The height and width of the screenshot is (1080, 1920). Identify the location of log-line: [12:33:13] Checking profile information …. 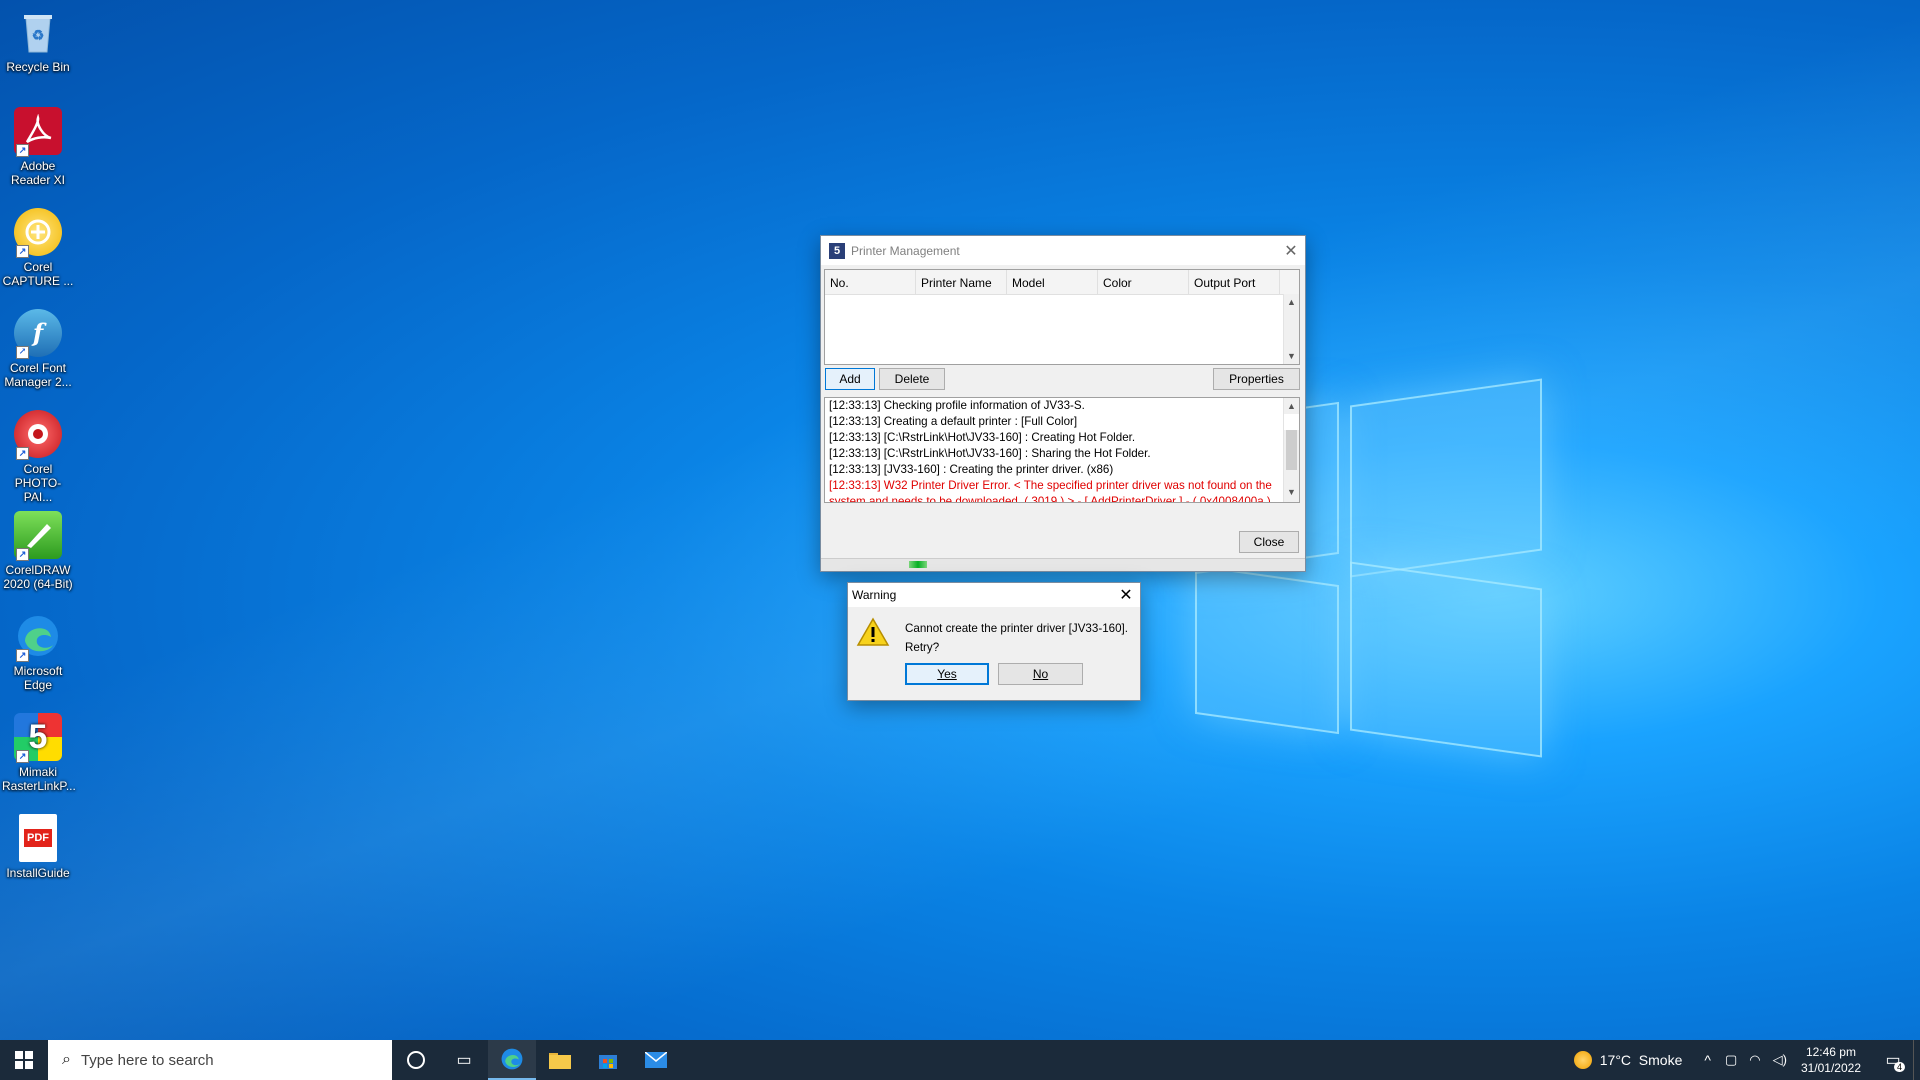
(957, 405).